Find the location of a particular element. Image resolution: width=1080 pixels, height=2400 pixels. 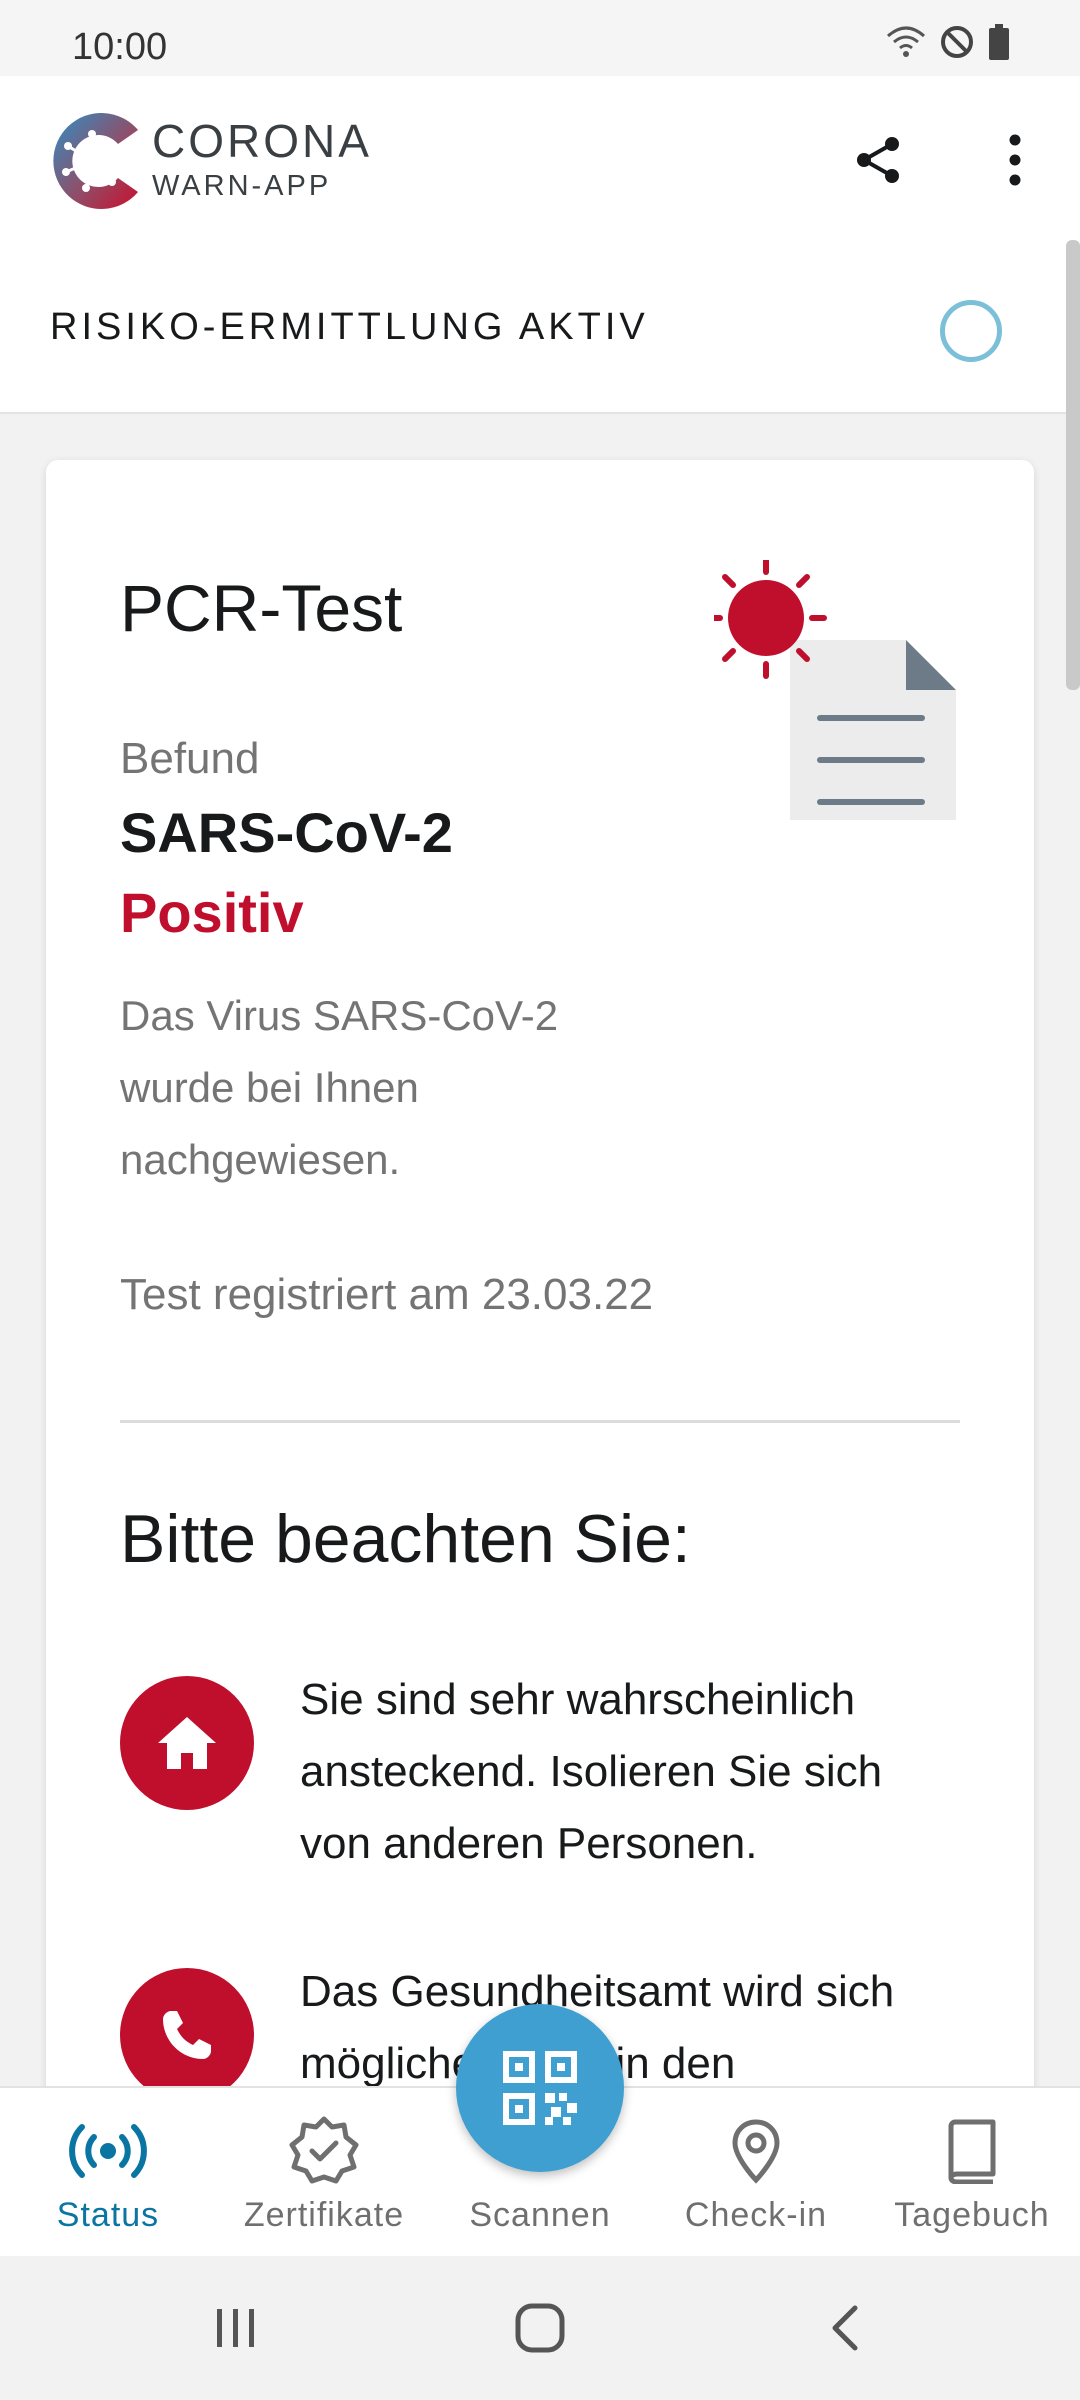

tab-status: Status is located at coordinates (108, 2173).